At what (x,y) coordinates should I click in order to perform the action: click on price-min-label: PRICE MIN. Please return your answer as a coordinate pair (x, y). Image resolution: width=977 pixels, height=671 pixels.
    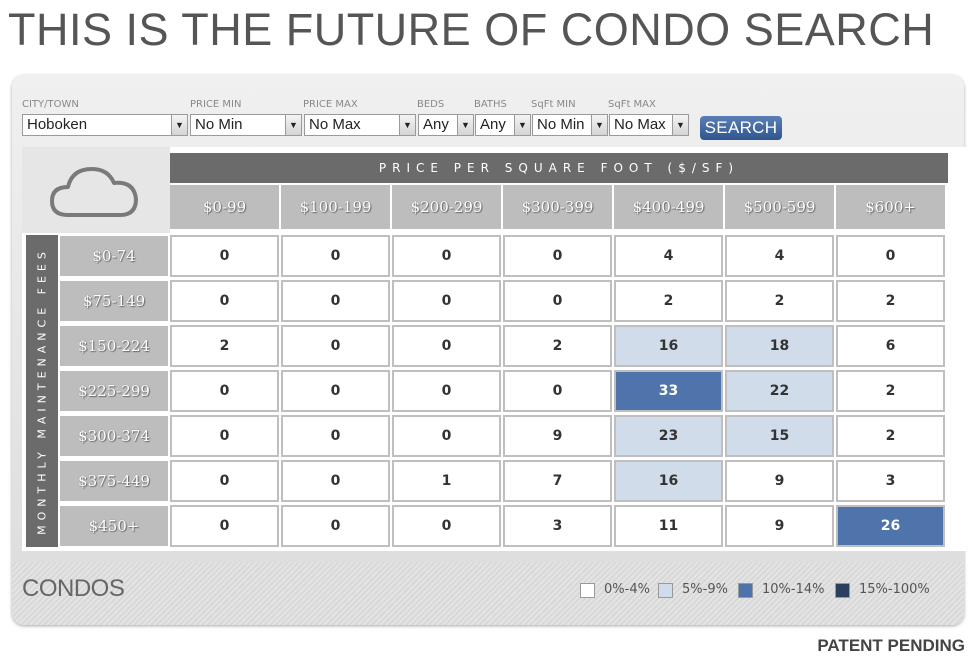
    Looking at the image, I should click on (216, 104).